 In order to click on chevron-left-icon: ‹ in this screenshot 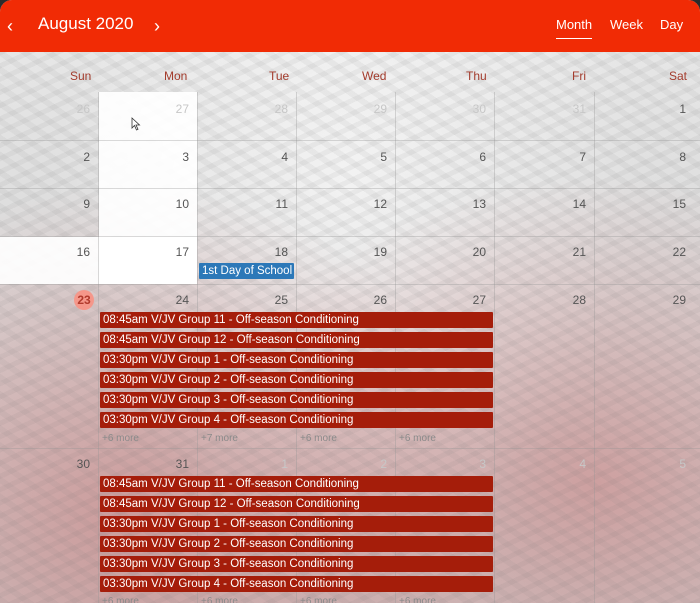, I will do `click(10, 26)`.